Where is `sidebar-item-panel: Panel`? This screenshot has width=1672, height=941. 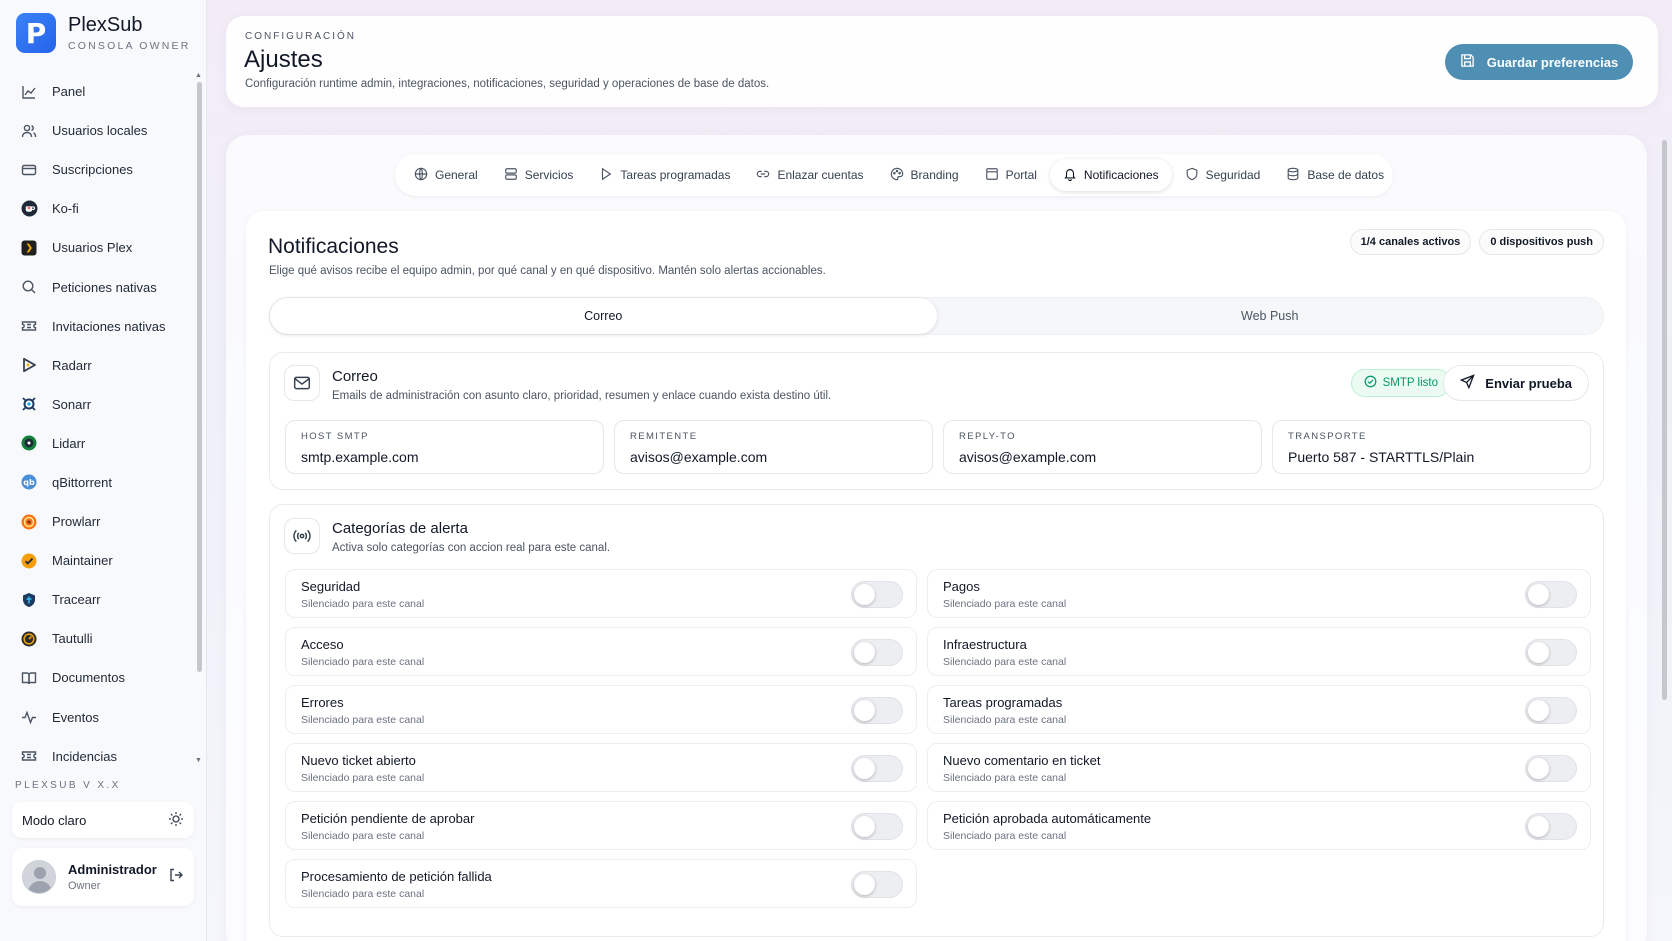
sidebar-item-panel: Panel is located at coordinates (97, 91).